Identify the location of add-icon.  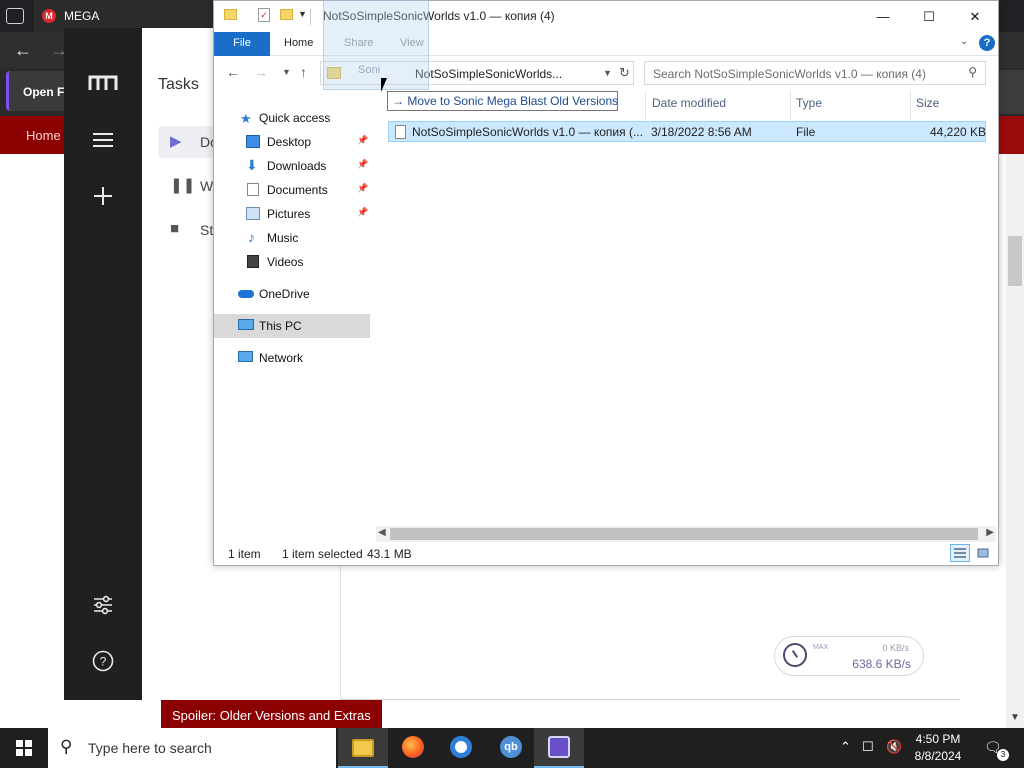
(103, 197).